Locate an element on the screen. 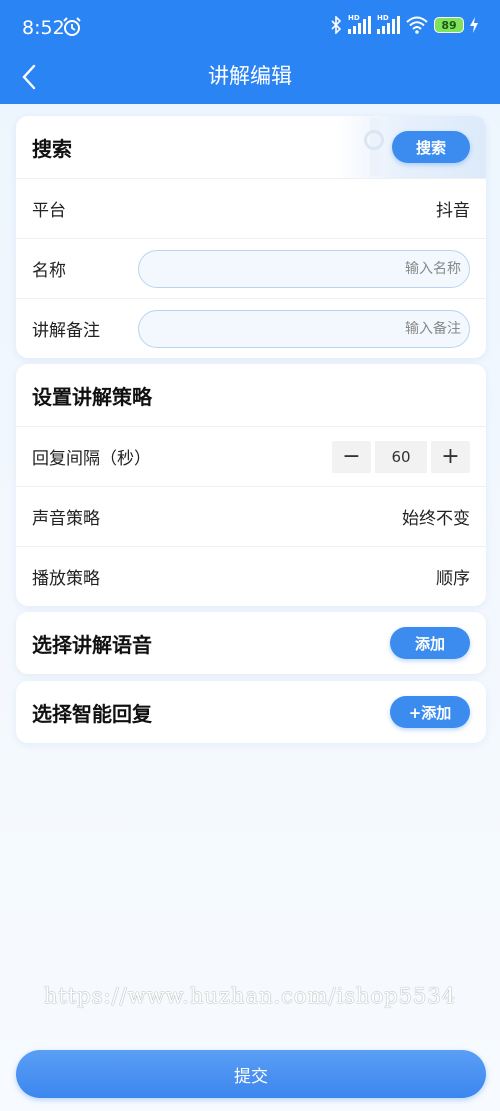 The width and height of the screenshot is (500, 1111). signal-icon-1: HD is located at coordinates (359, 24).